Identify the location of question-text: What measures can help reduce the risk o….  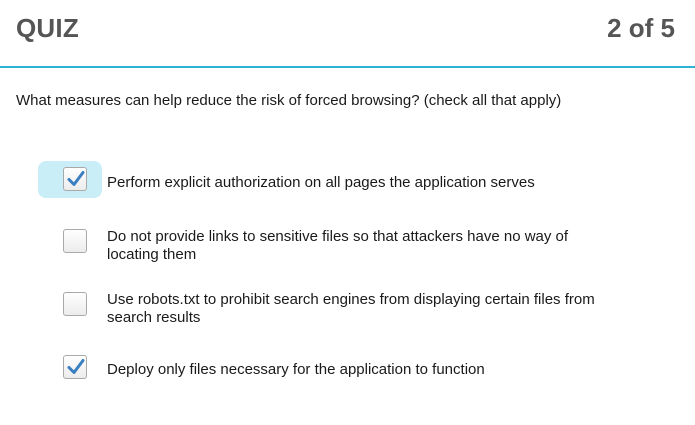
(289, 100).